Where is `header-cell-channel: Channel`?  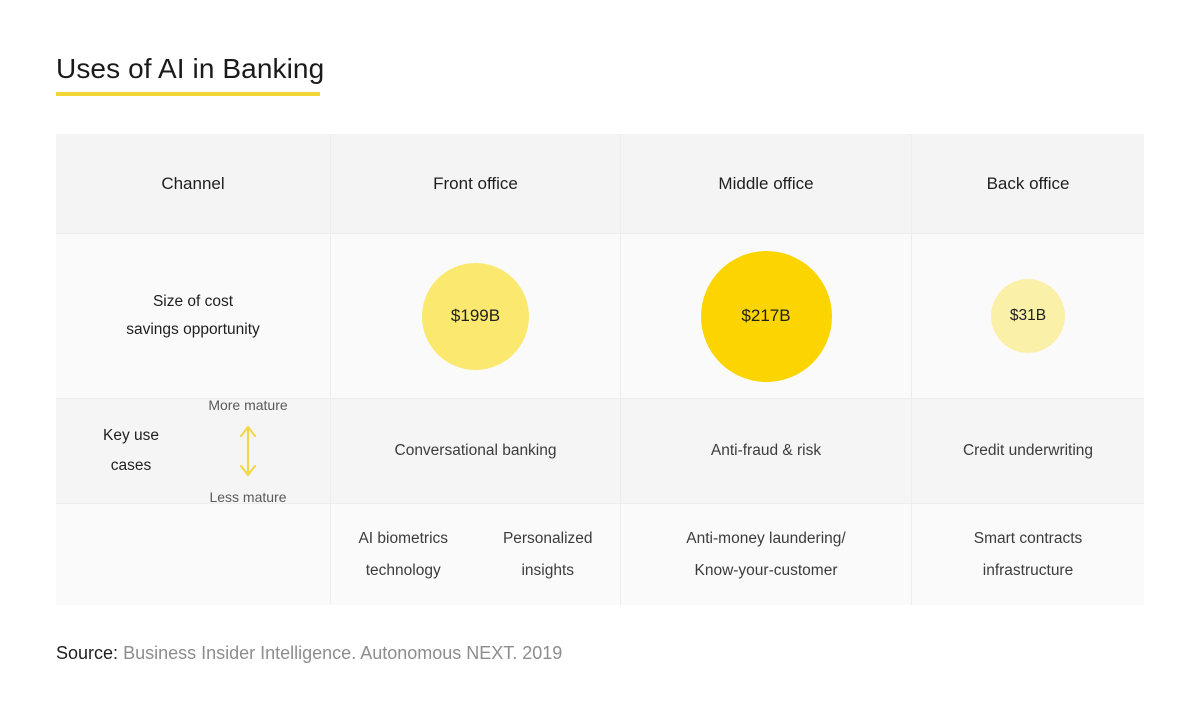 header-cell-channel: Channel is located at coordinates (193, 183).